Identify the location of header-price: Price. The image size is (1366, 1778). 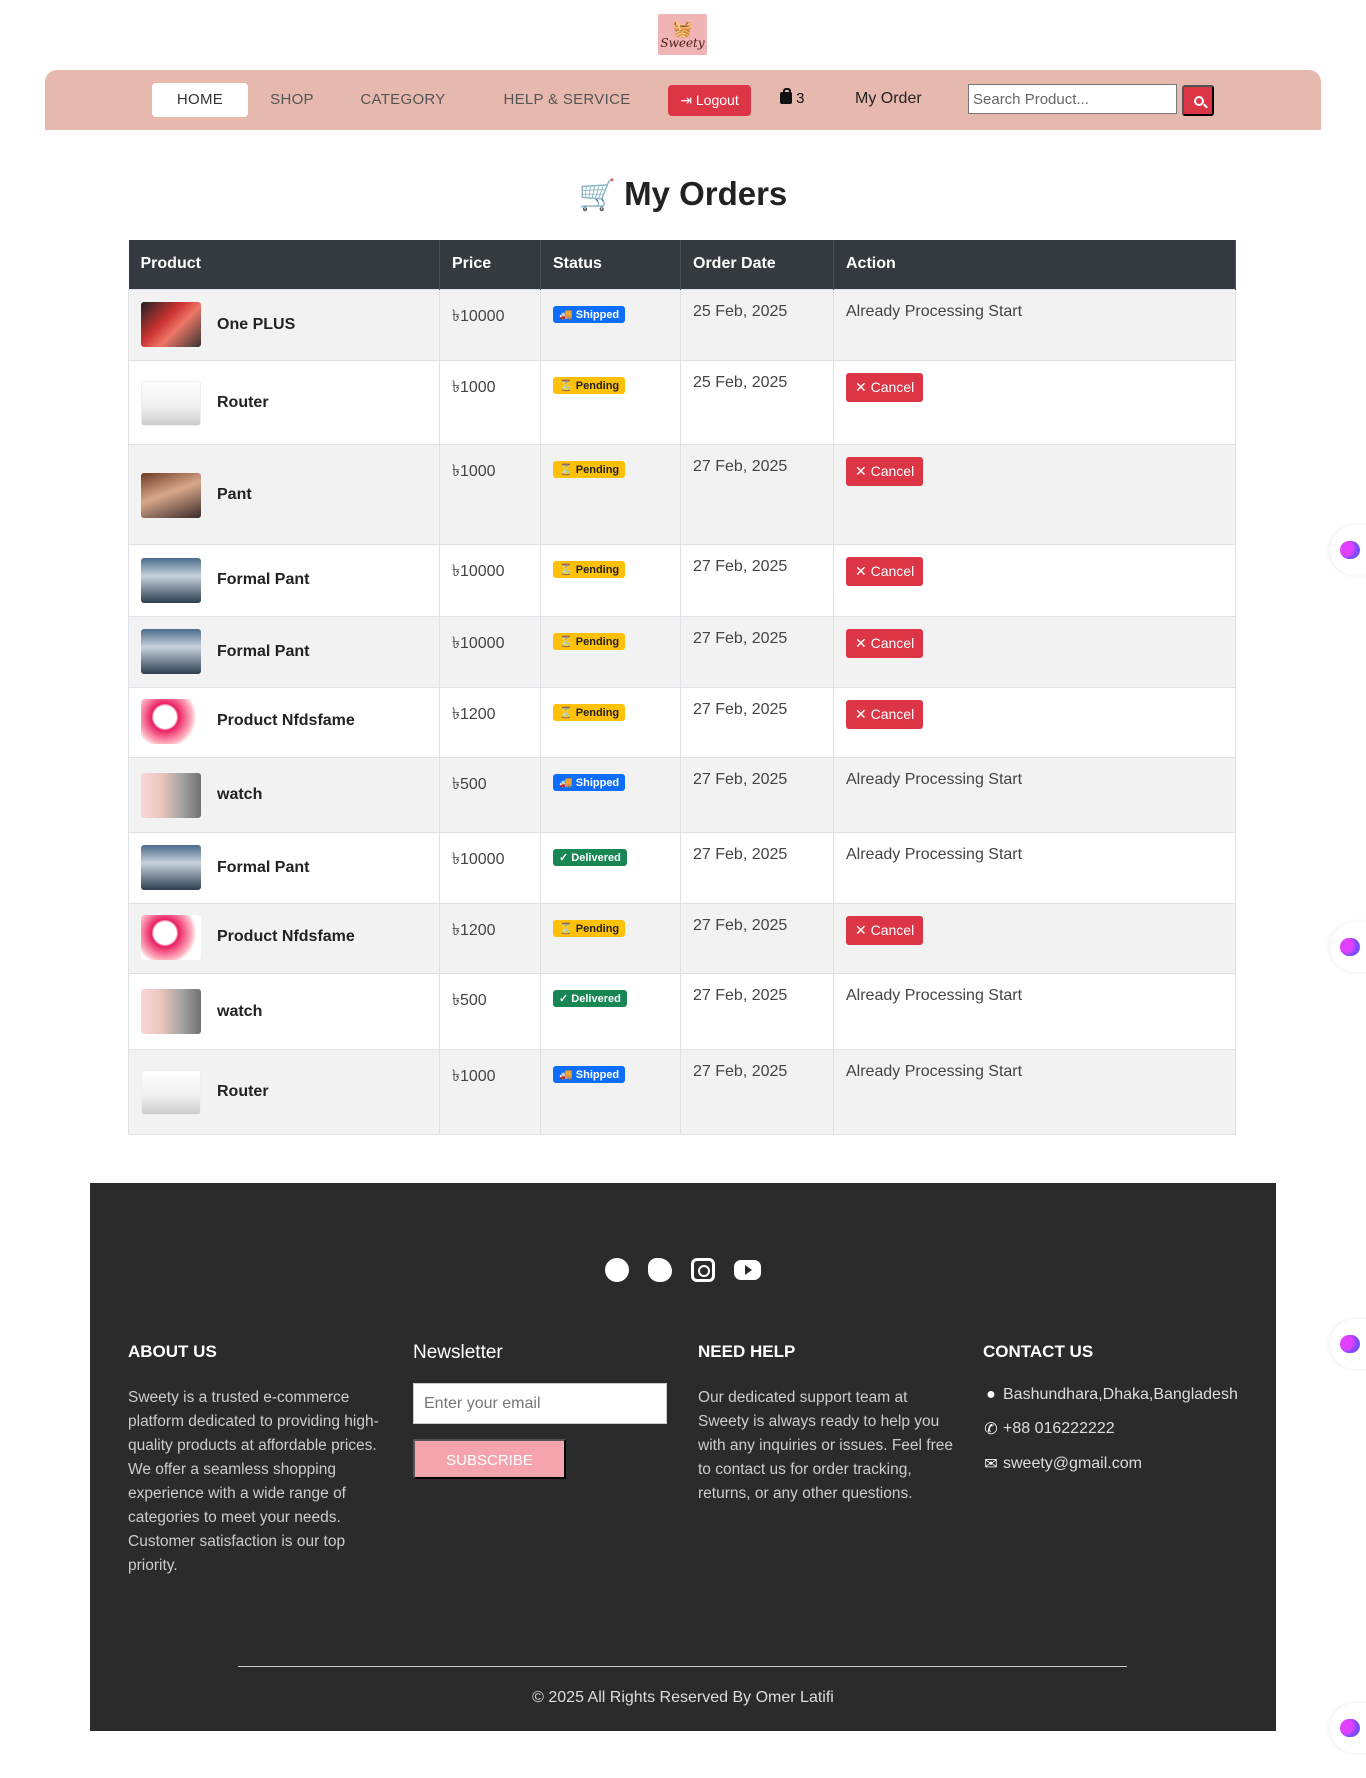
(490, 264).